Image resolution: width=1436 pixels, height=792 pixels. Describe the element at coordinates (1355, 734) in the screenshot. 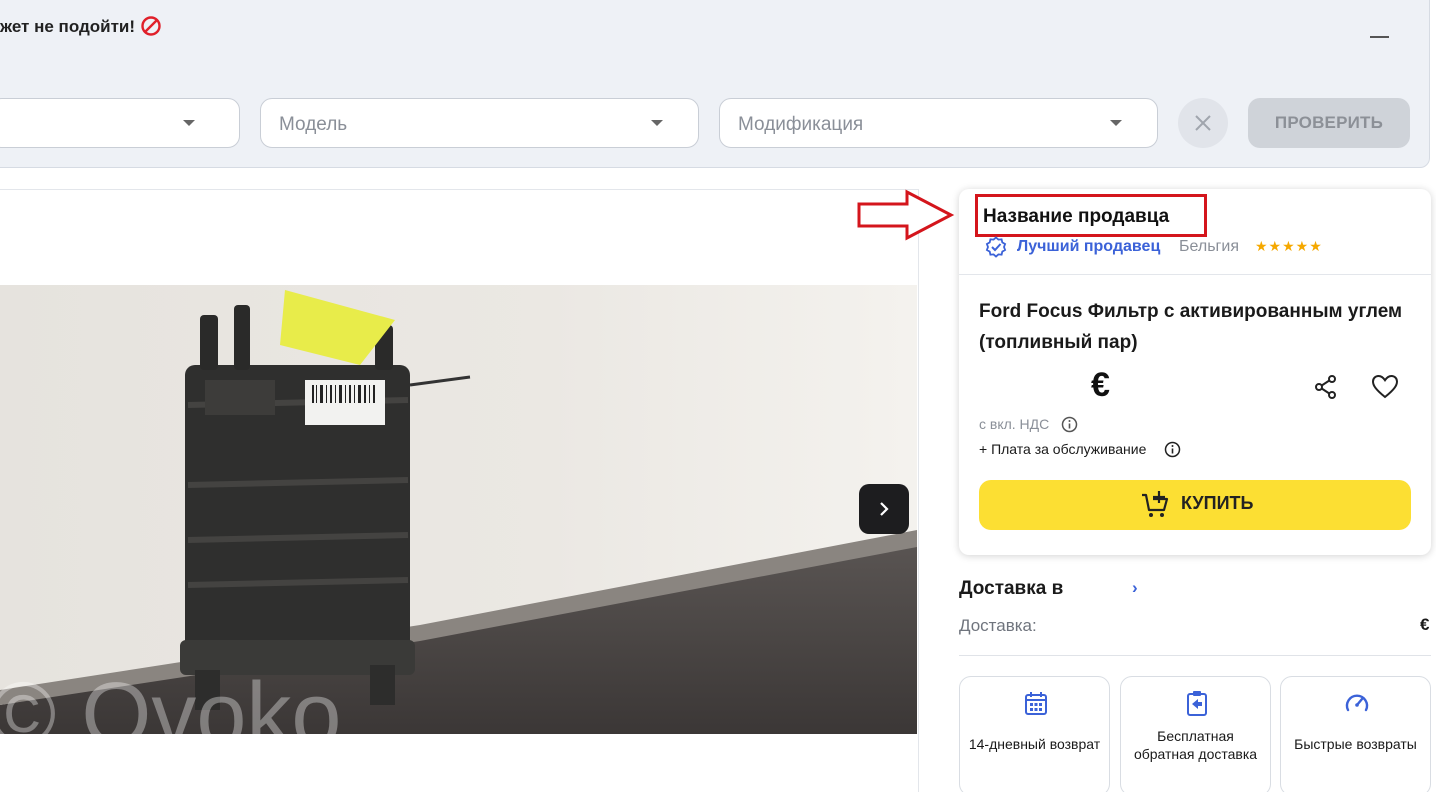

I see `feature-fast-returns: Быстрые возвраты` at that location.